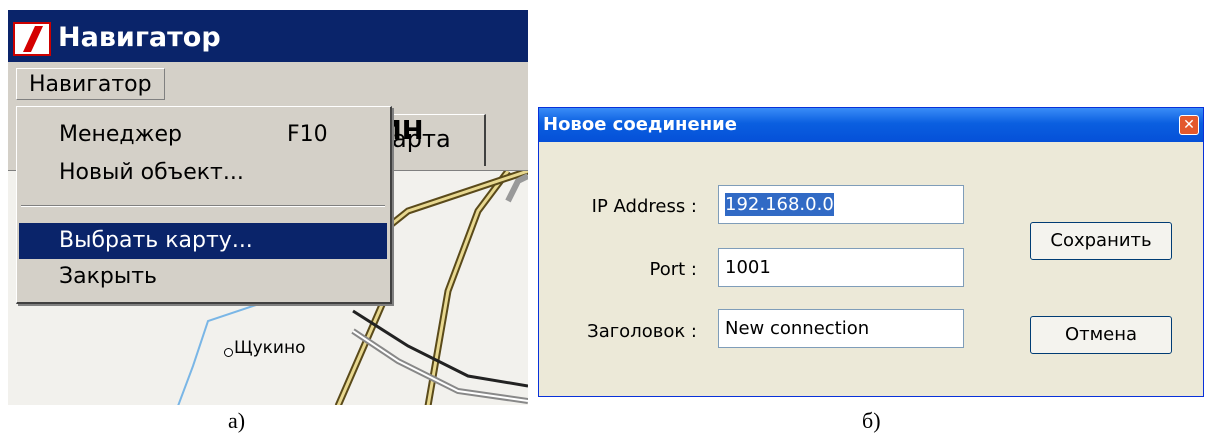  I want to click on ip-address-value: 192.168.0.0, so click(779, 204).